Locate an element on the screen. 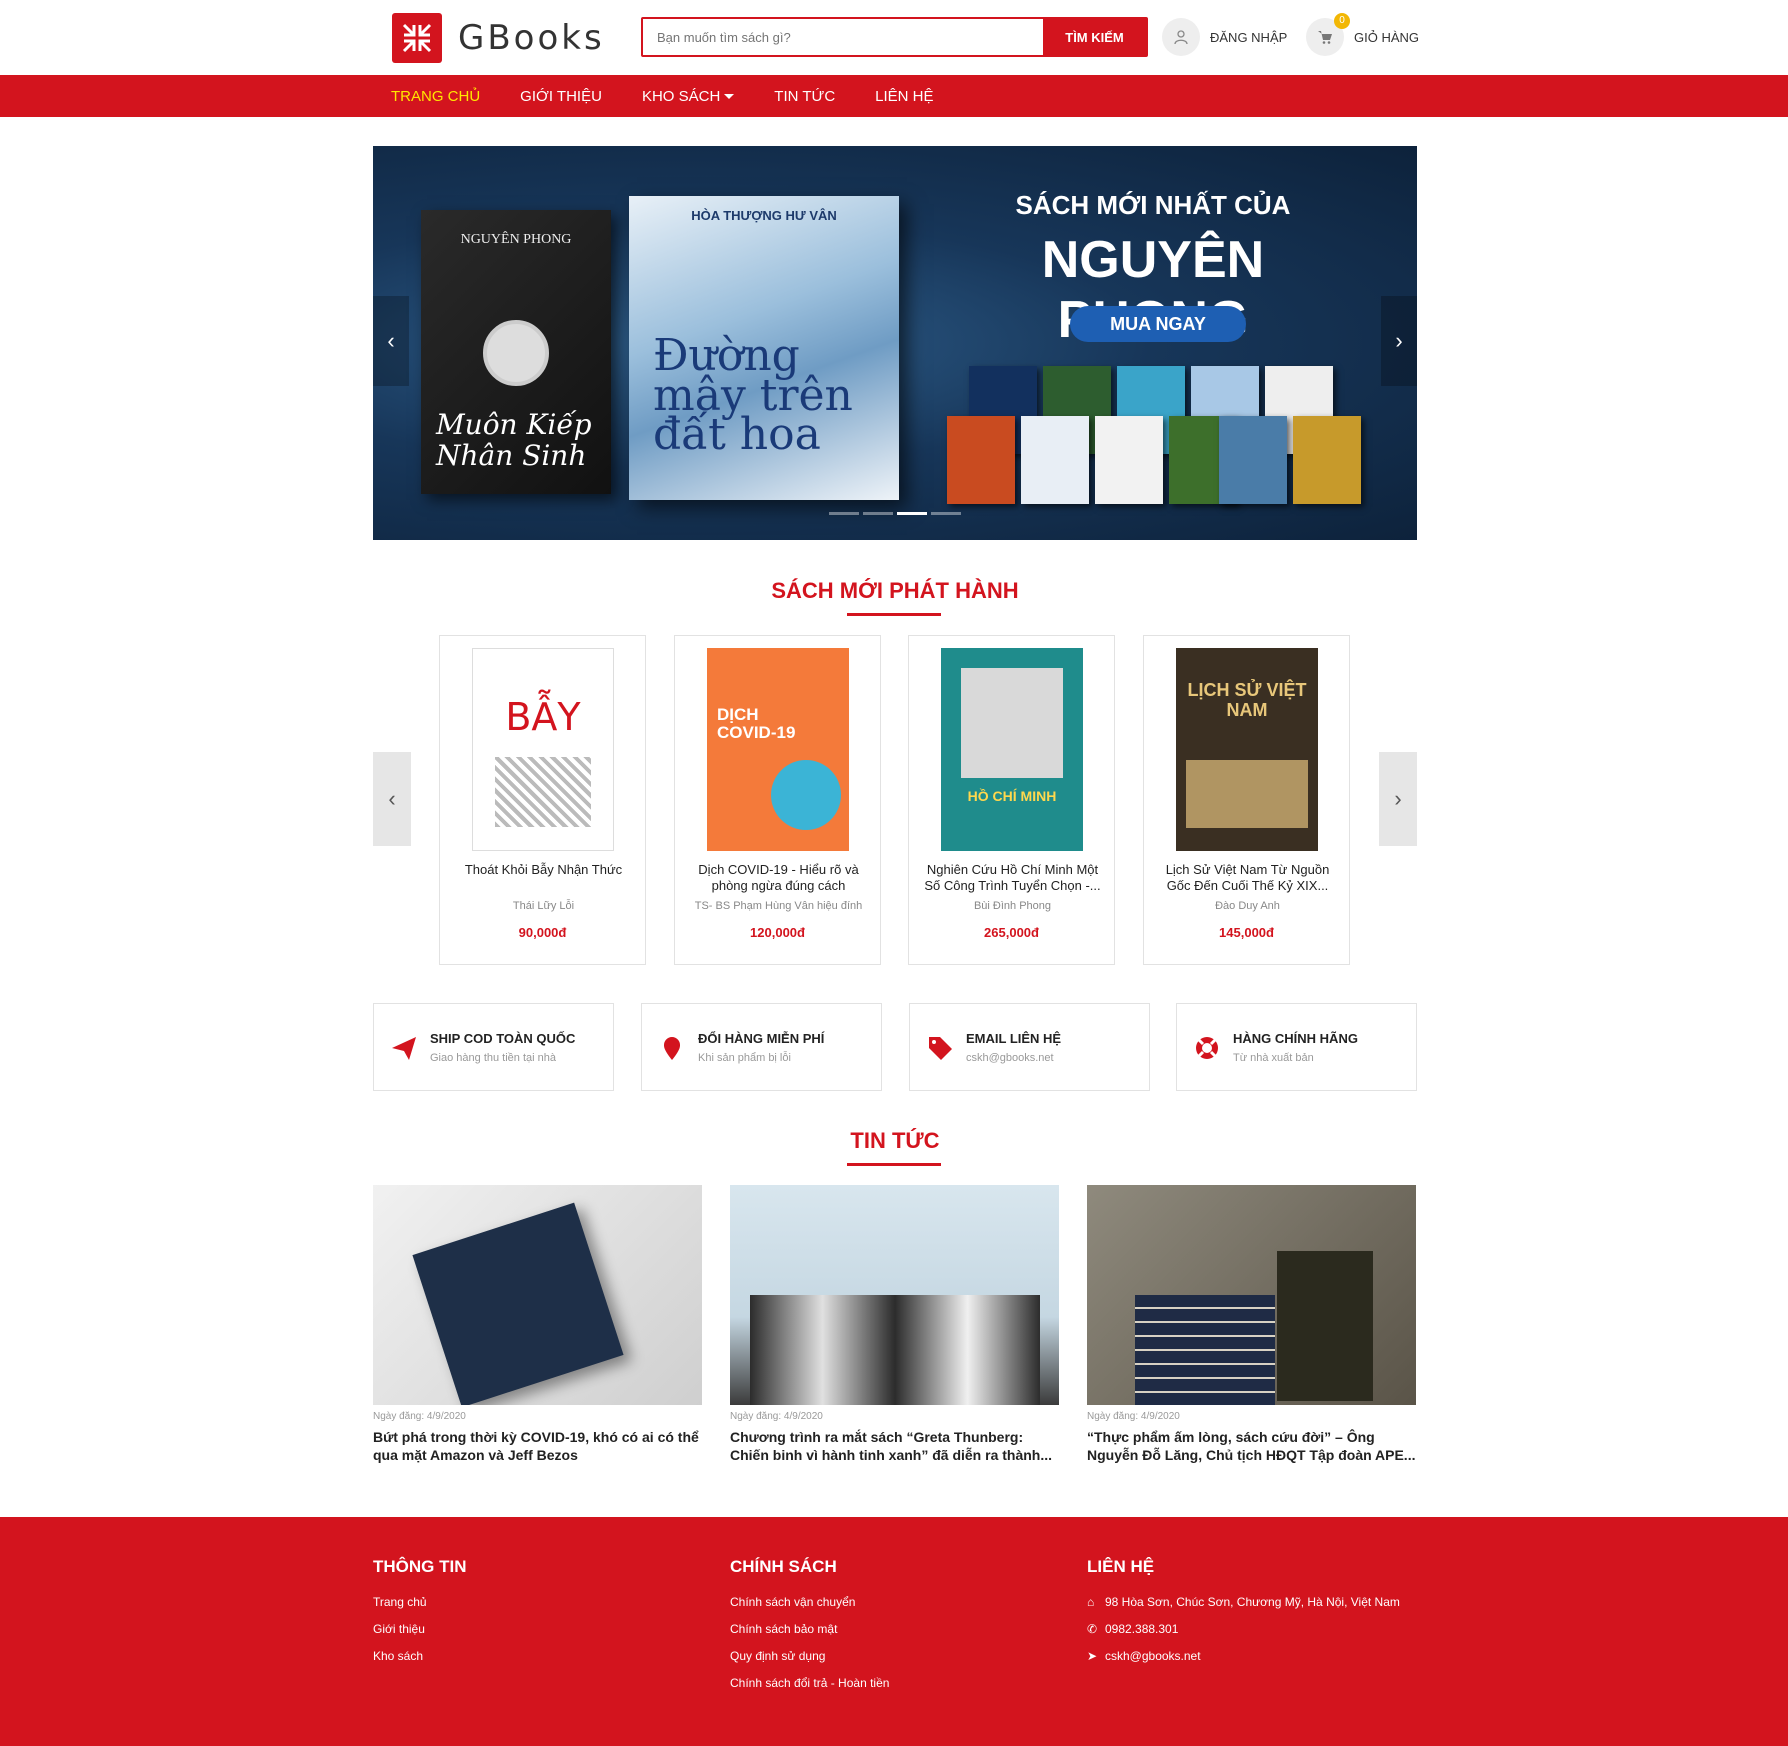 The image size is (1788, 1746). product-name: Thoát Khỏi Bẫy Nhận Thức is located at coordinates (543, 878).